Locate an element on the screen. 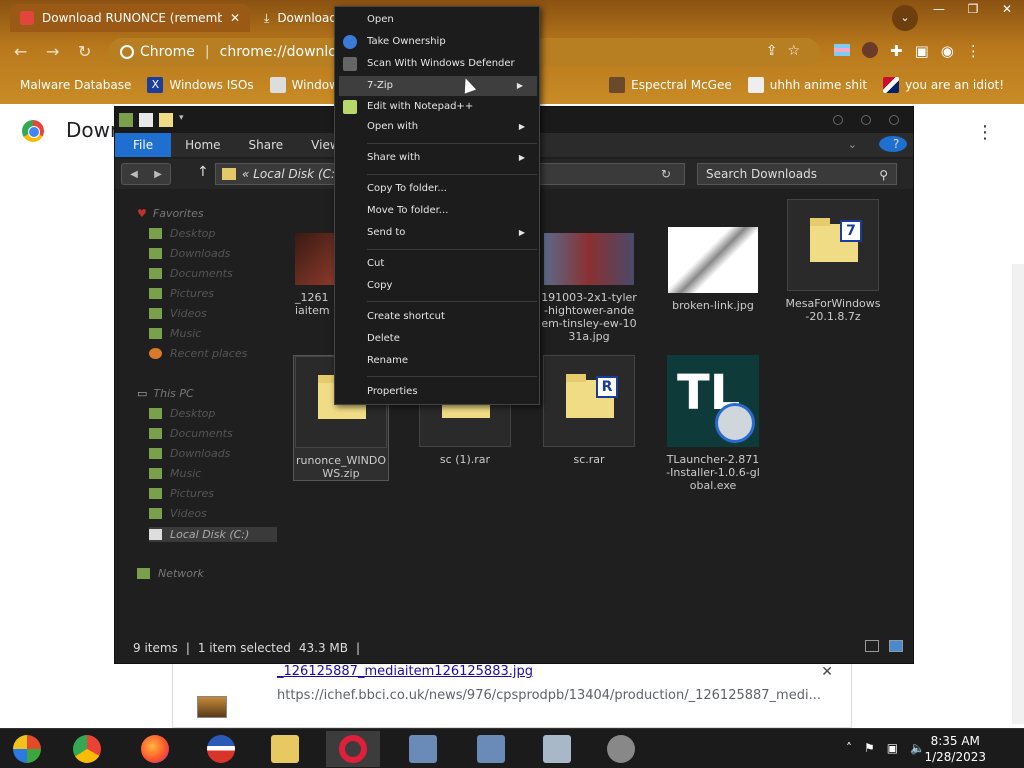  nav-fav-downloads: Downloads is located at coordinates (189, 253).